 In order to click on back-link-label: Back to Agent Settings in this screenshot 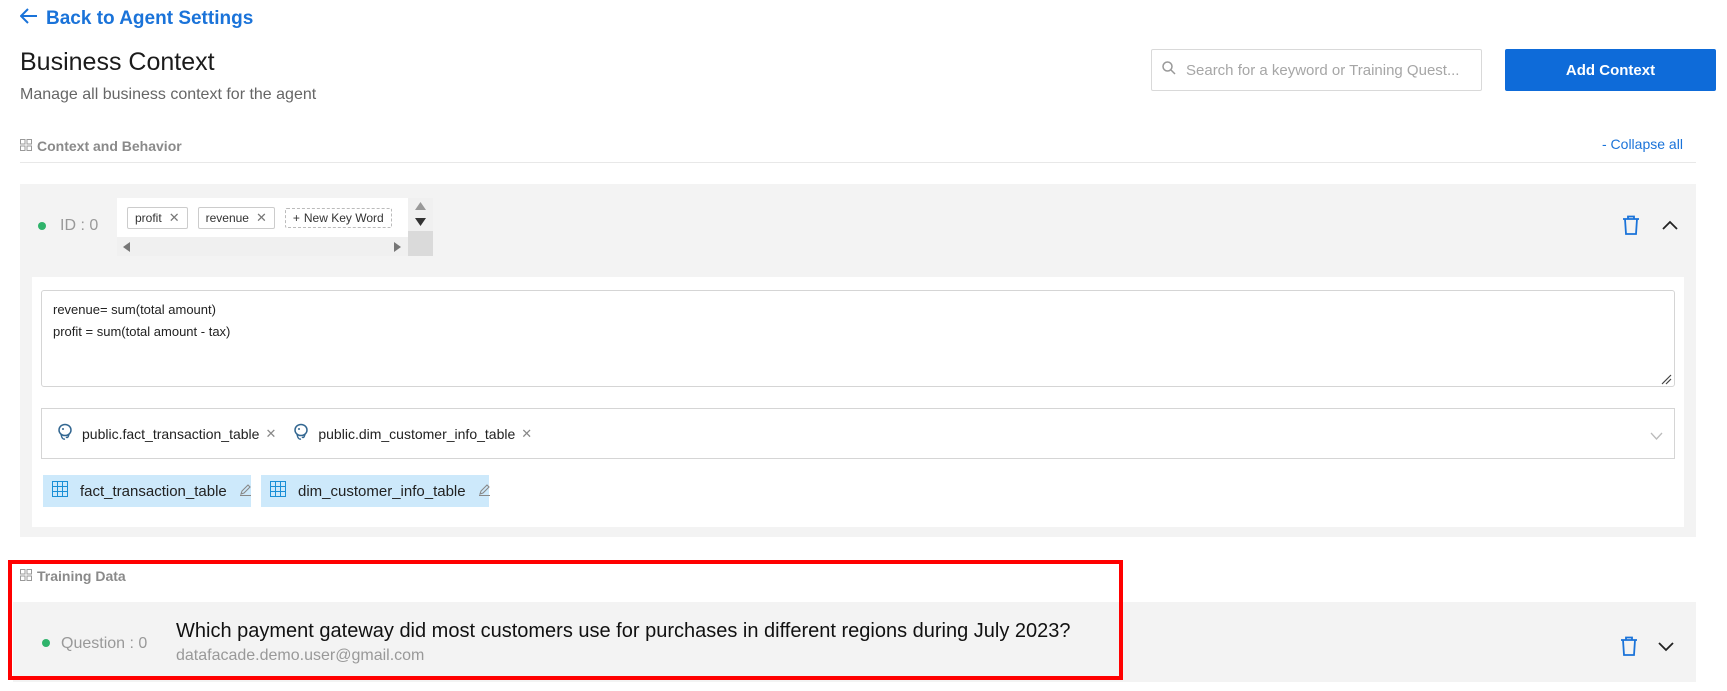, I will do `click(150, 18)`.